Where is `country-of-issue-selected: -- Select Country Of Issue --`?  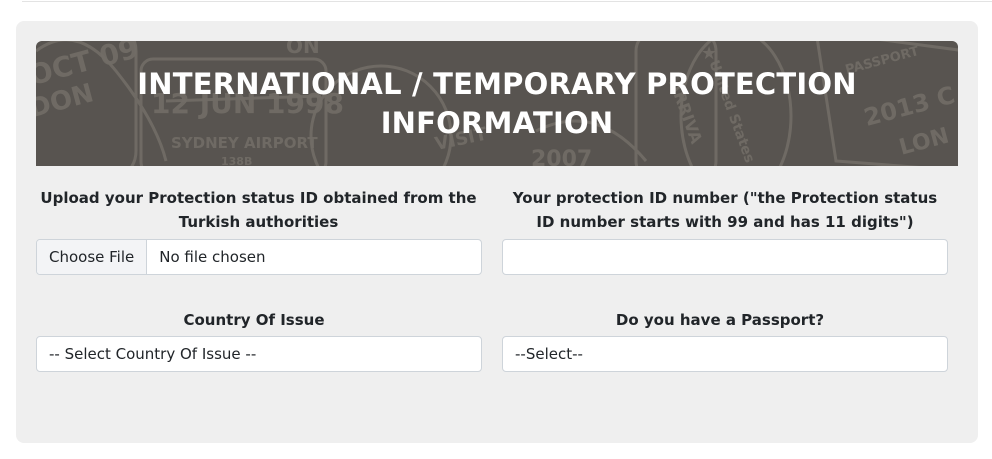 country-of-issue-selected: -- Select Country Of Issue -- is located at coordinates (153, 354).